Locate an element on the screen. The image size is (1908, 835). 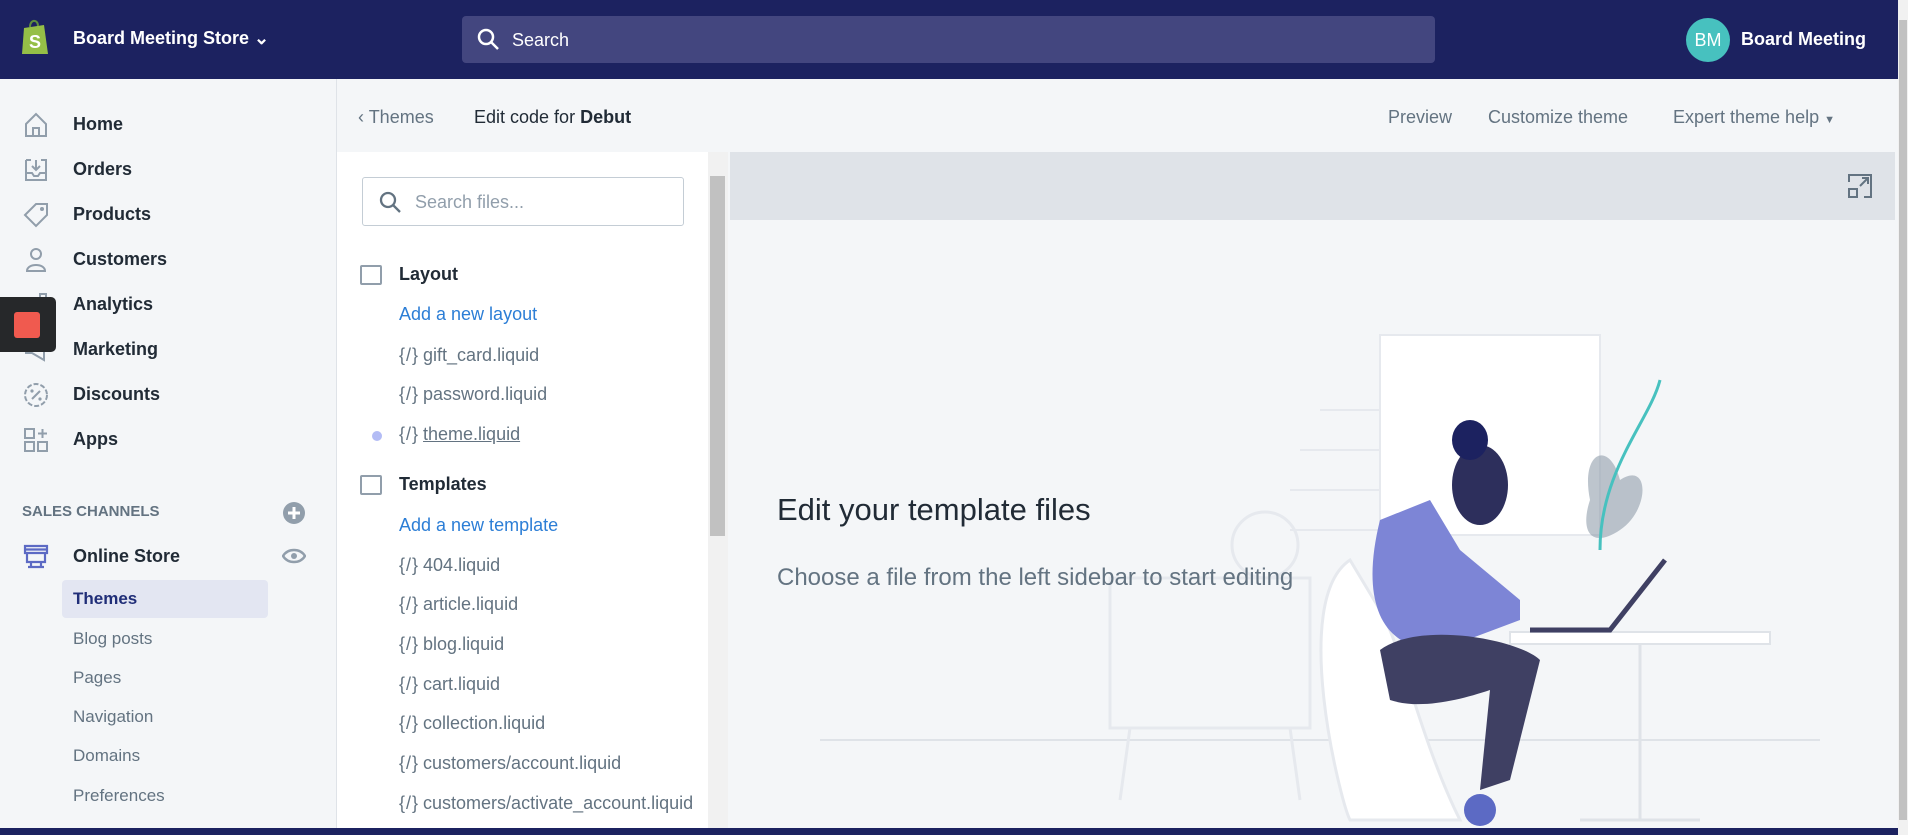
scrollbar-thumb is located at coordinates (717, 356).